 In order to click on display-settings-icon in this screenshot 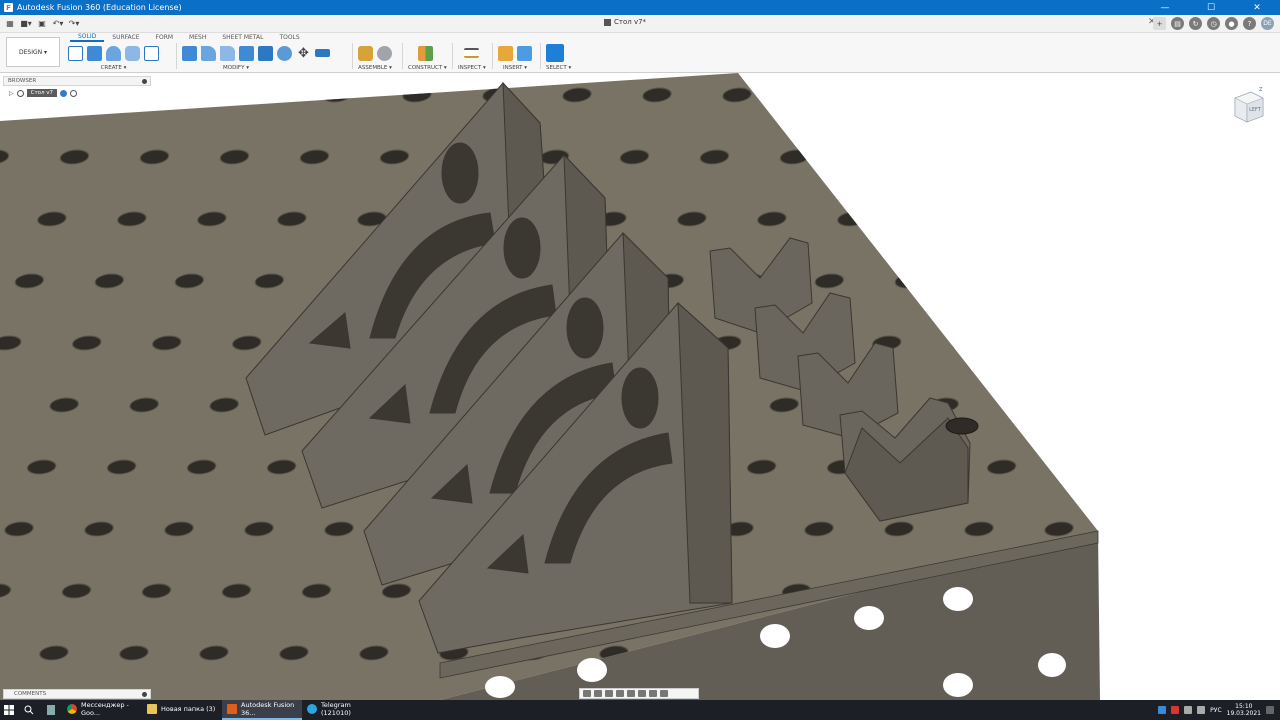, I will do `click(642, 693)`.